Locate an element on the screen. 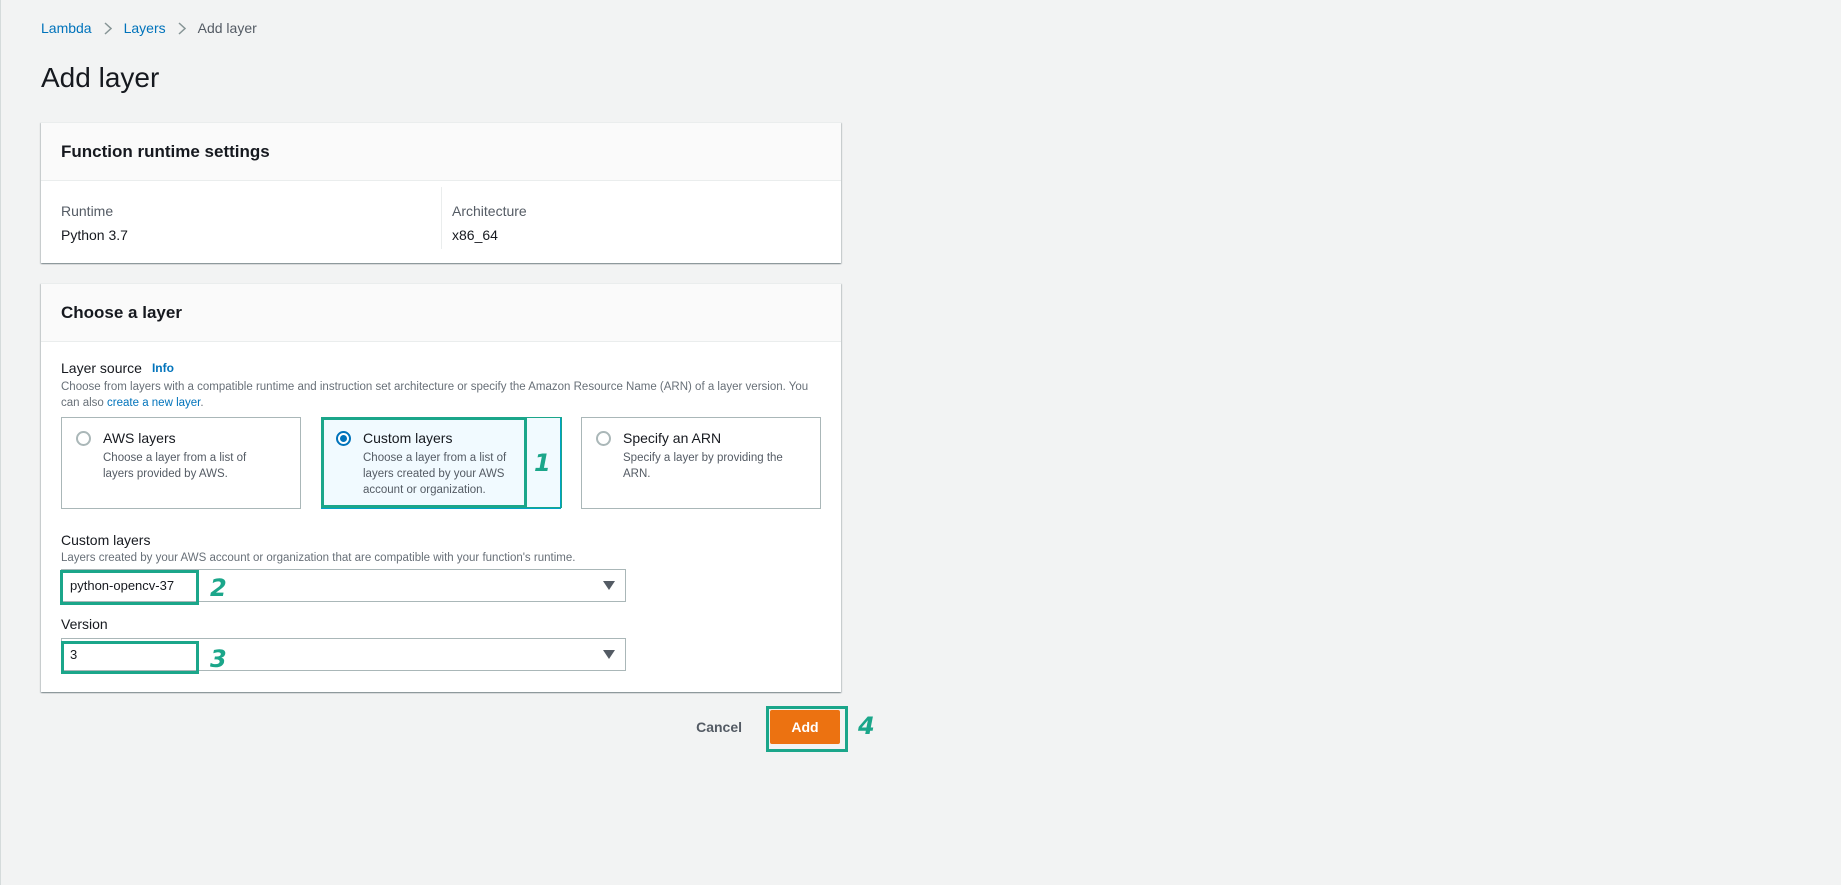  runtime-field: Runtime Python 3.7 is located at coordinates (241, 218).